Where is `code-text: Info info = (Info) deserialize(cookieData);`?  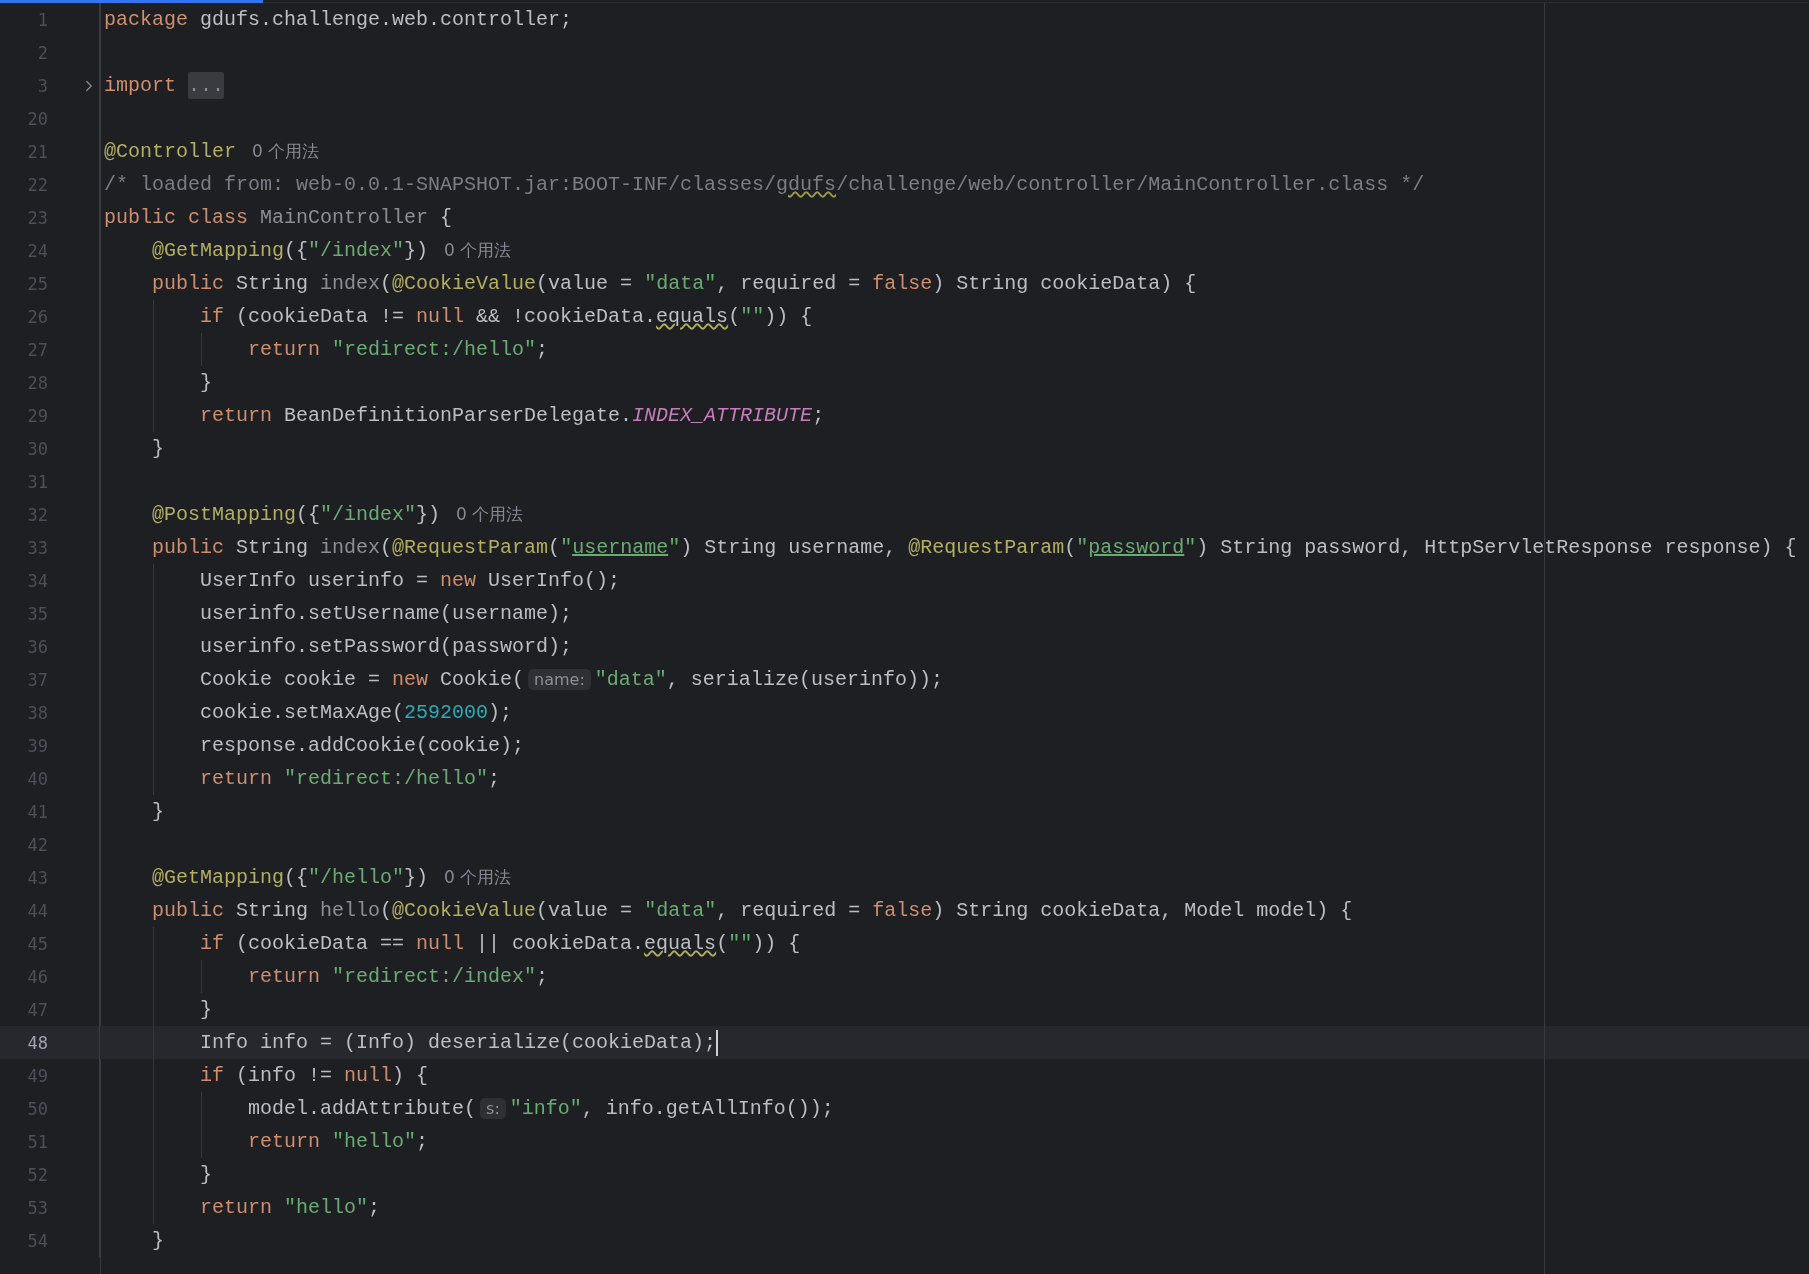
code-text: Info info = (Info) deserialize(cookieData); is located at coordinates (458, 1042).